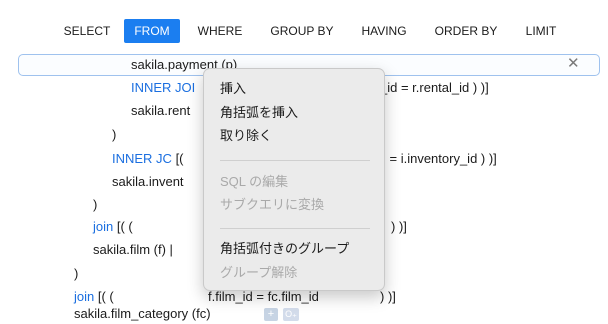  Describe the element at coordinates (573, 64) in the screenshot. I see `close-icon: ✕` at that location.